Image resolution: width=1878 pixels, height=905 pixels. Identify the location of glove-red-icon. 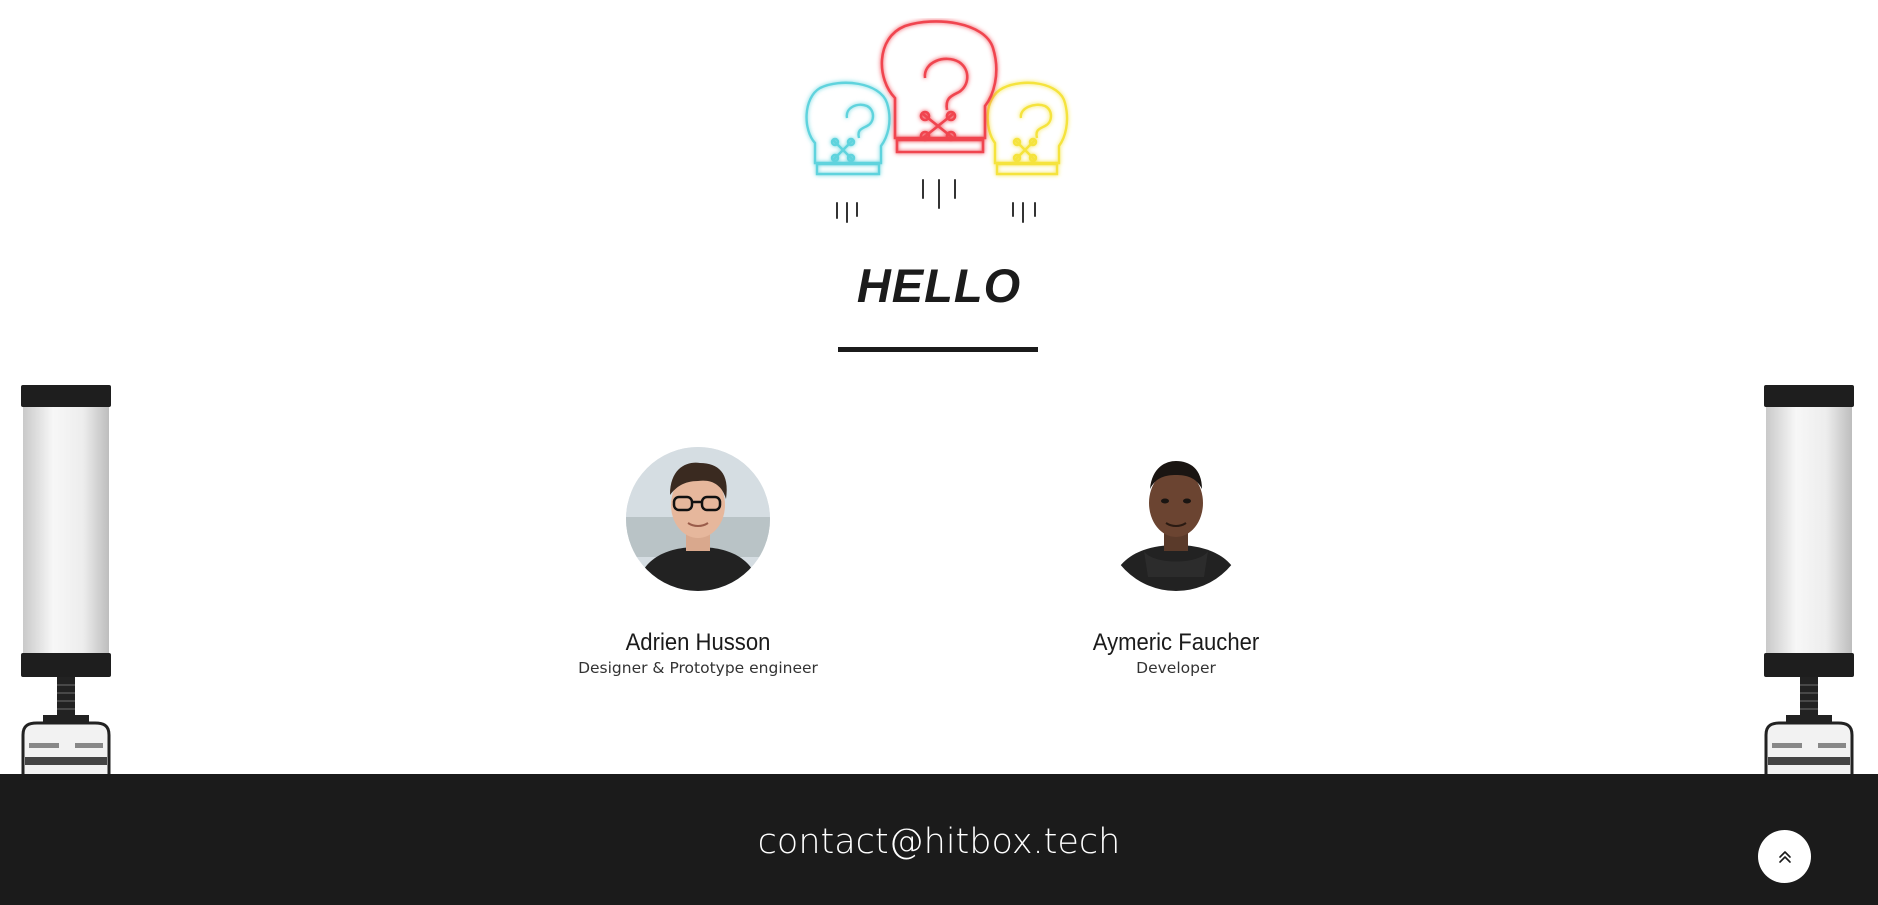
(939, 87).